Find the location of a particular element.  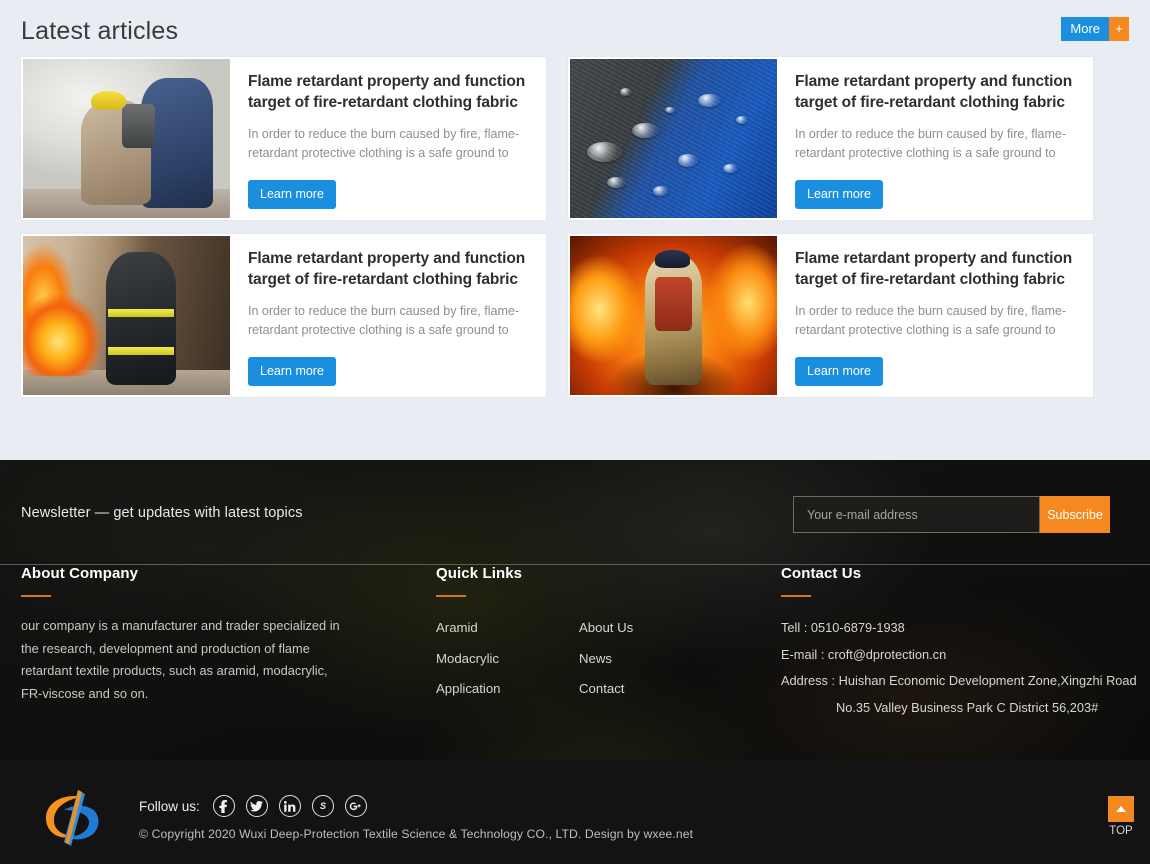

contact-heading: Contact Us is located at coordinates (821, 573).